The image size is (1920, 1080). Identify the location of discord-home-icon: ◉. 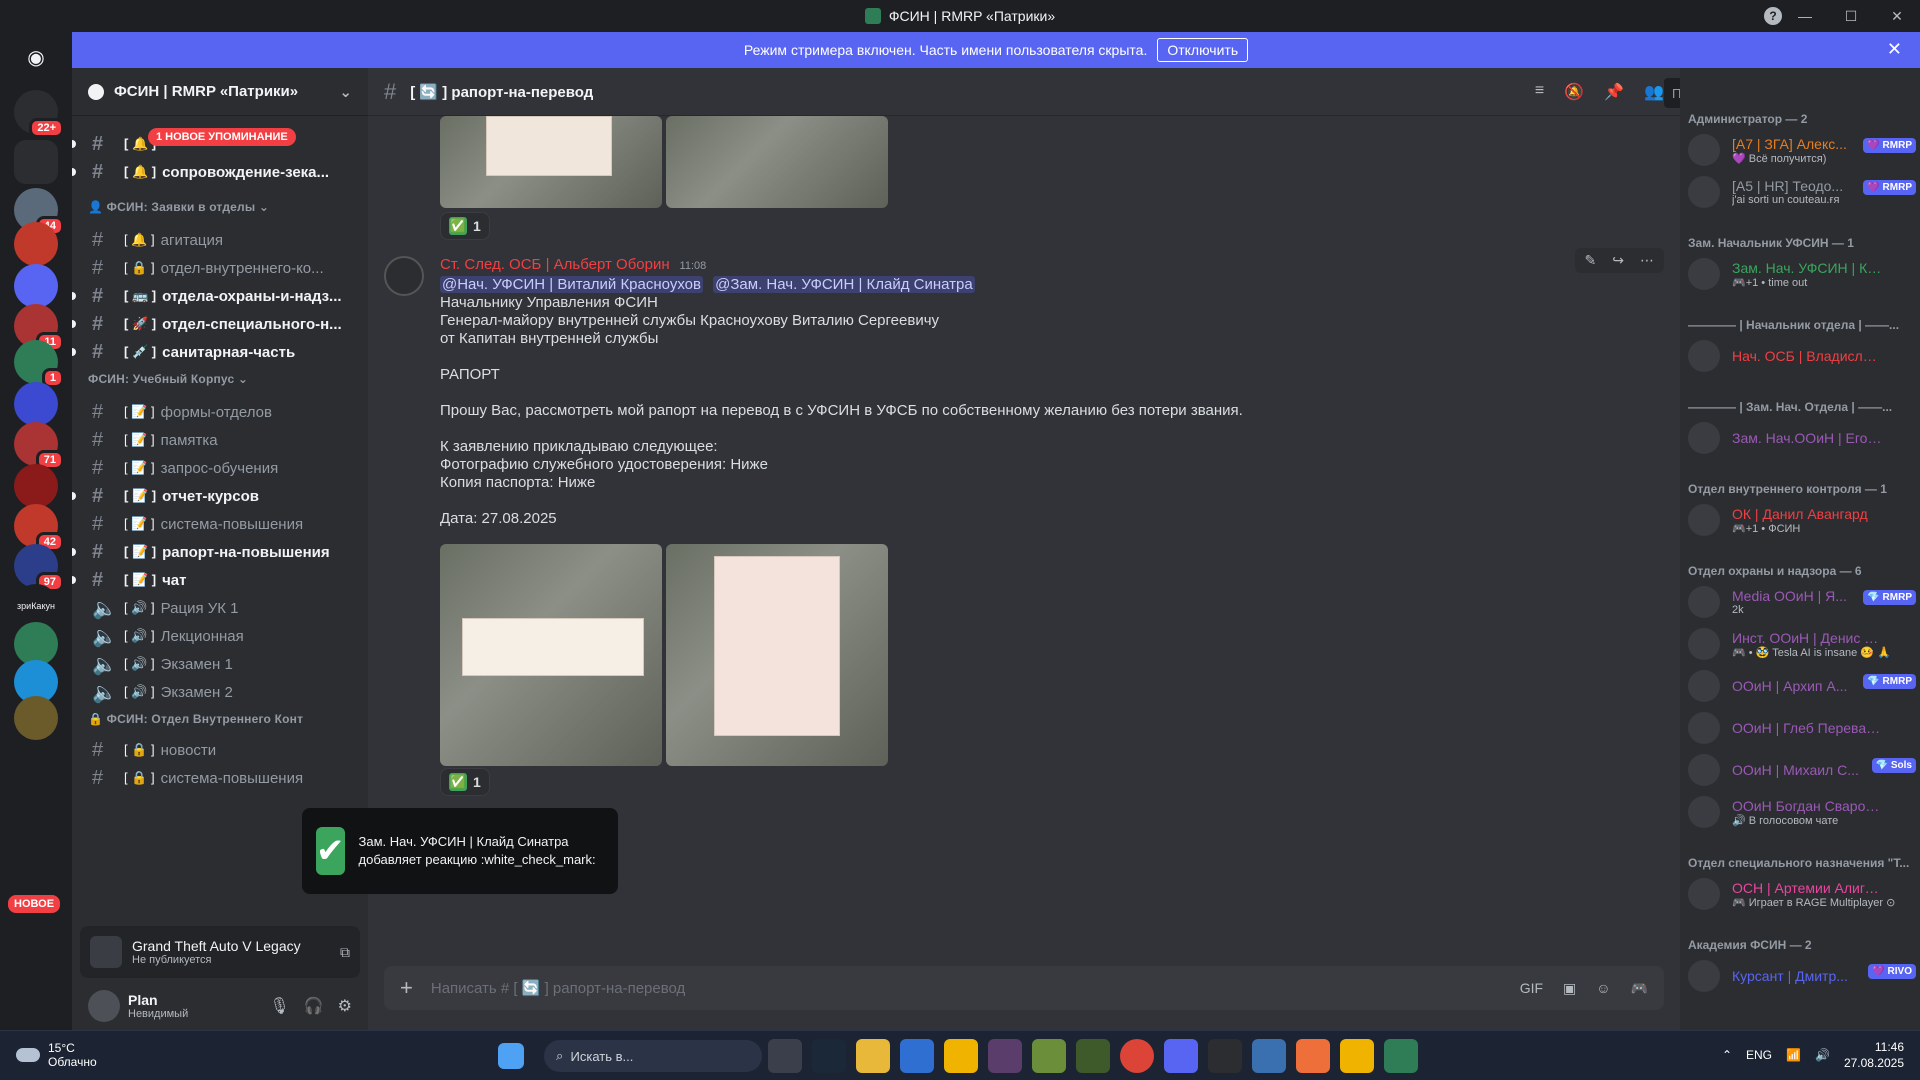
(36, 58).